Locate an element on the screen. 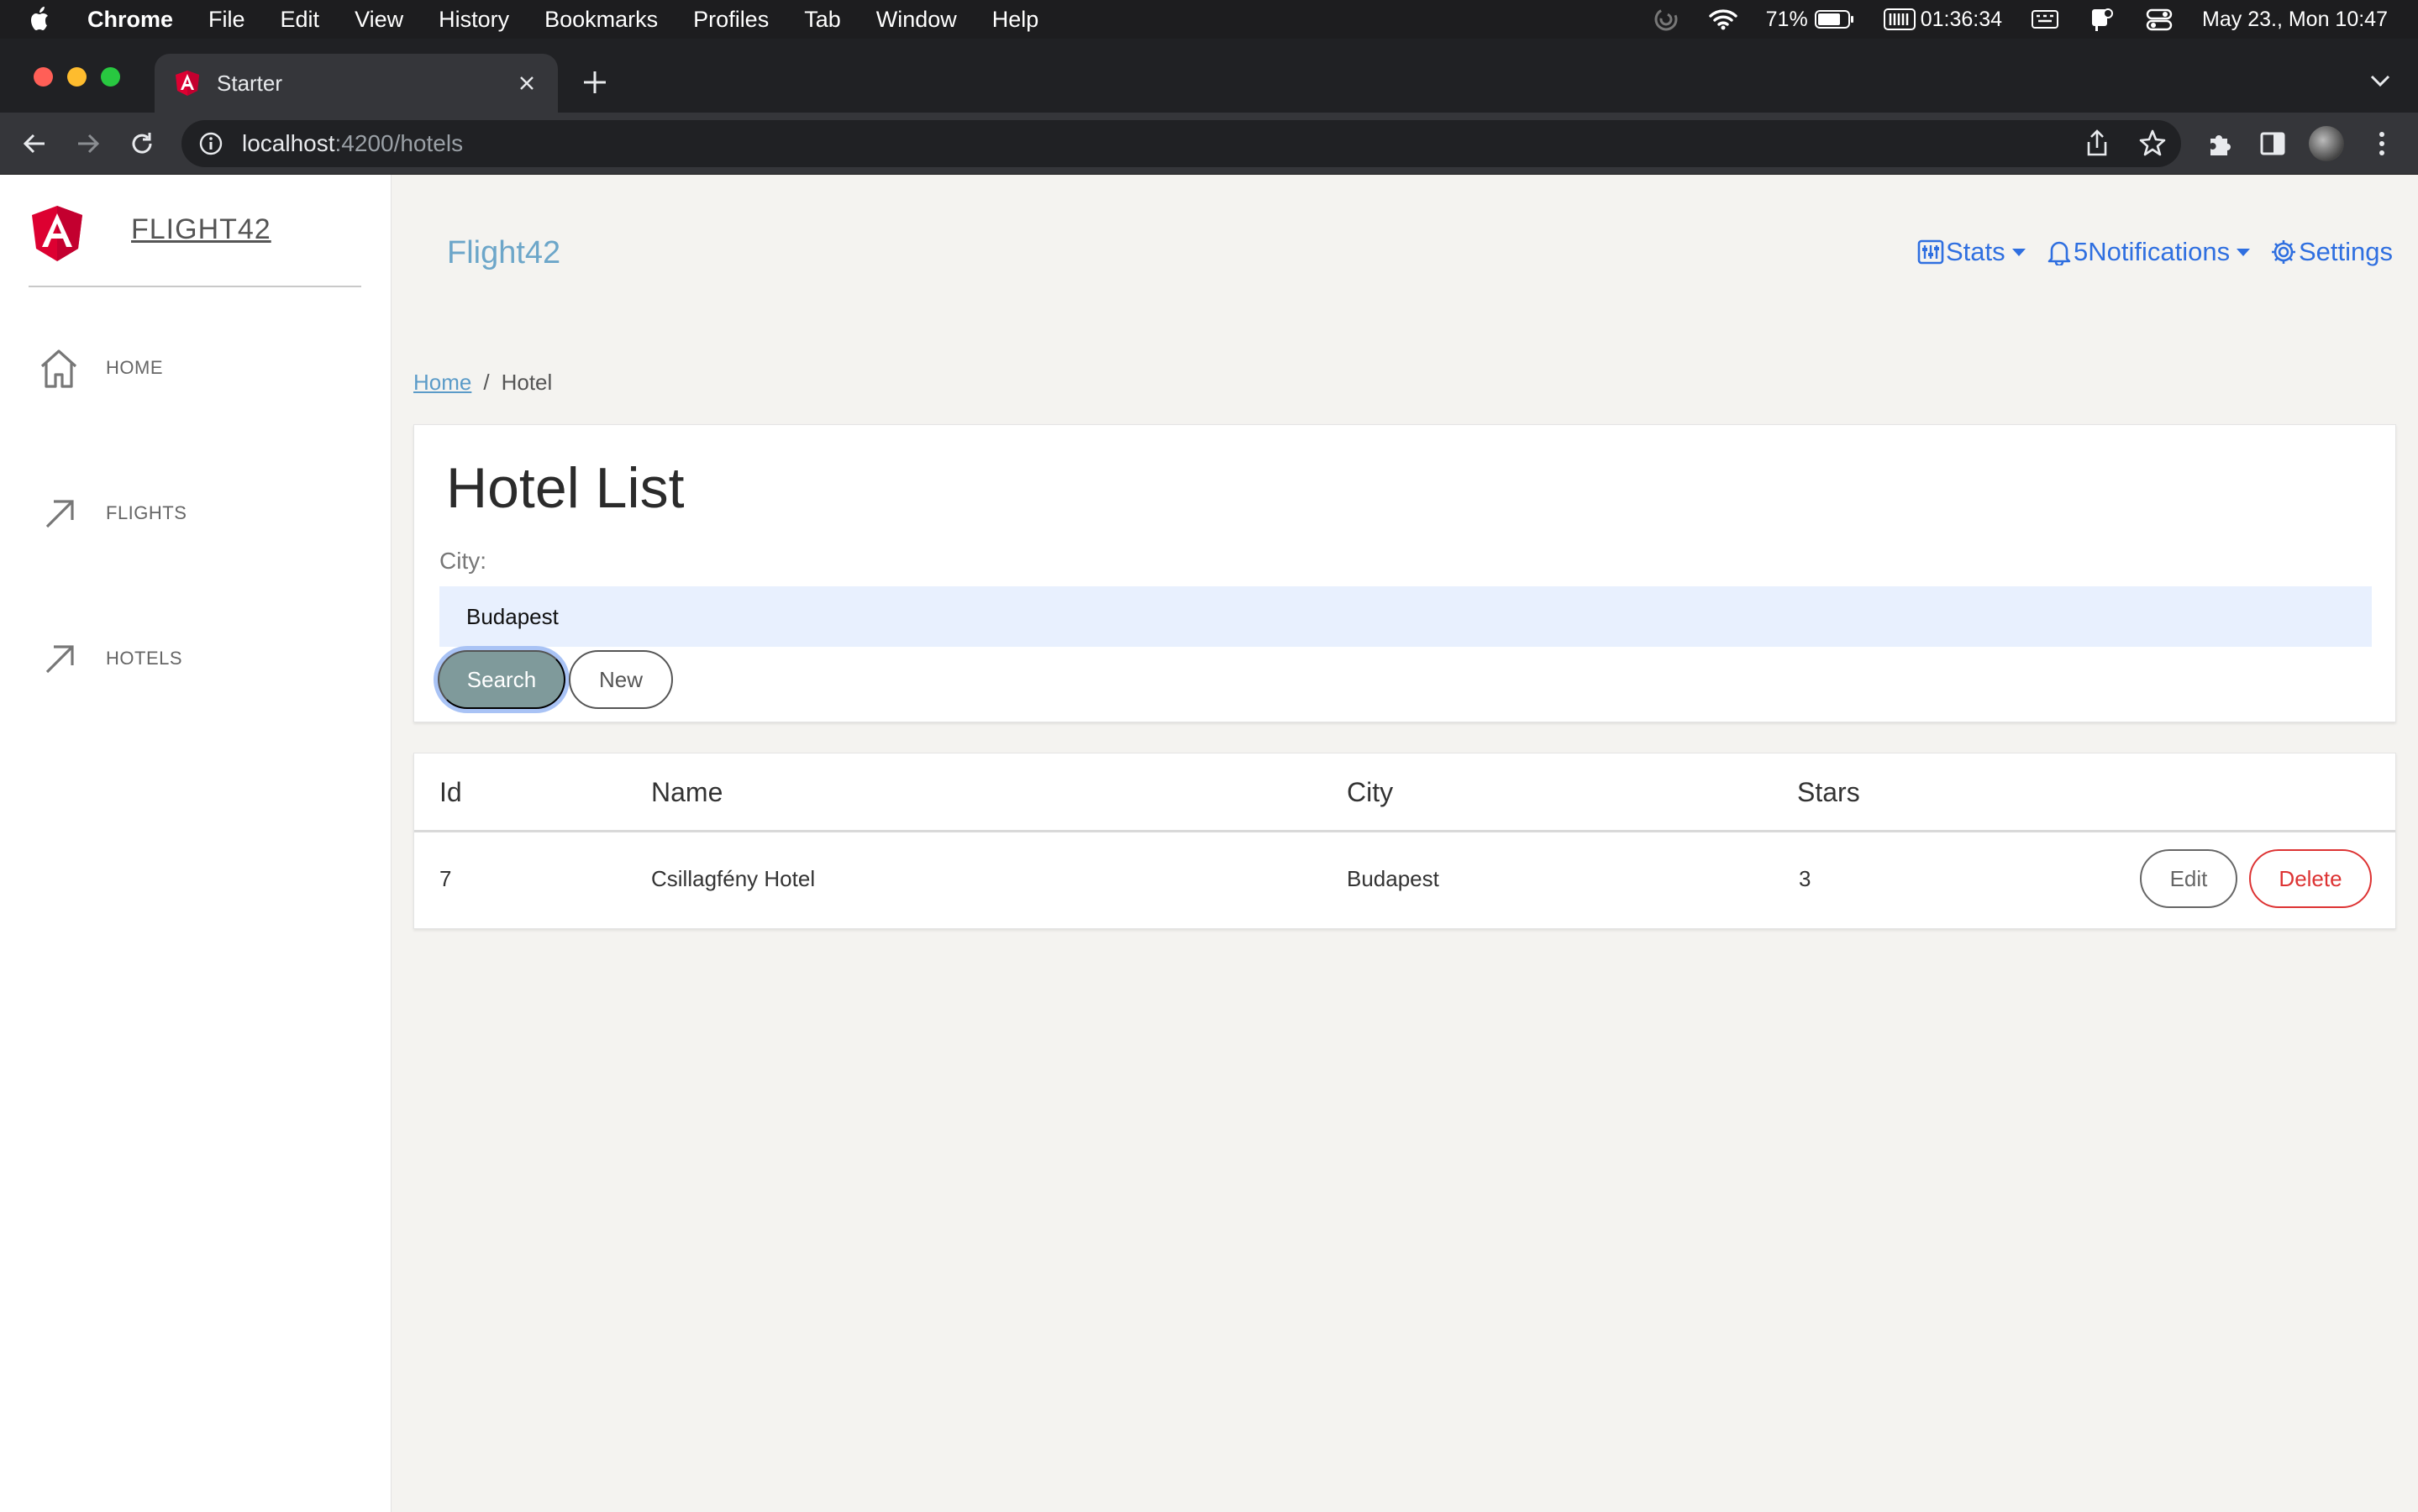  menu-profiles: Profiles is located at coordinates (731, 20).